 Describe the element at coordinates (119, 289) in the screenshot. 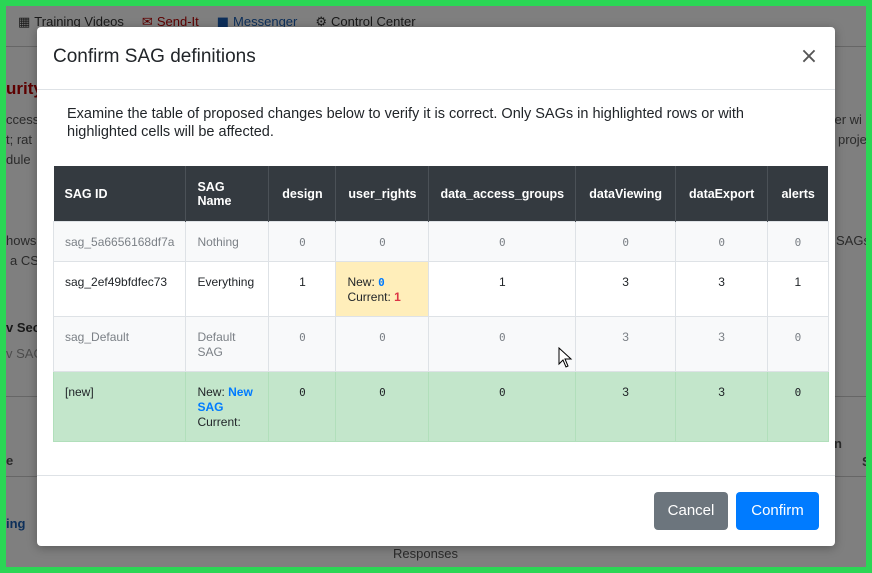

I see `sag-id-cell: sag_2ef49bfdfec73` at that location.